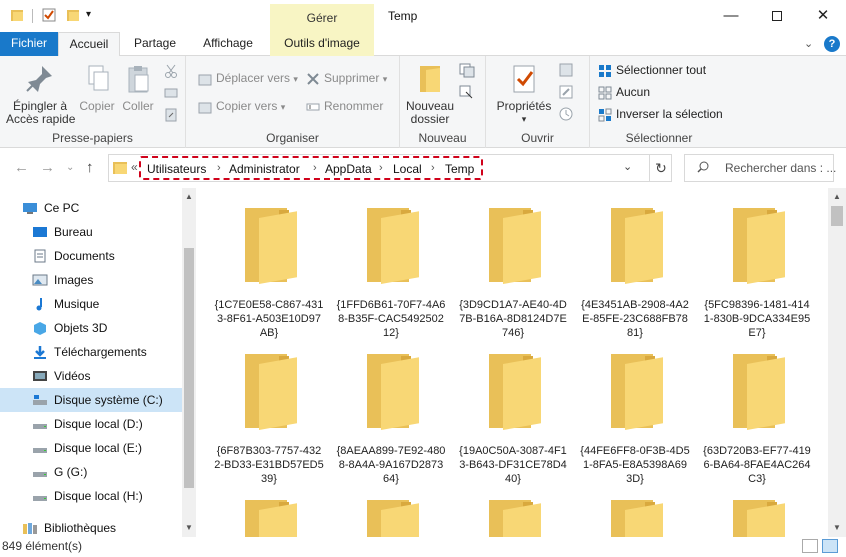  Describe the element at coordinates (837, 362) in the screenshot. I see `content-scrollbar: ▲ ▼` at that location.